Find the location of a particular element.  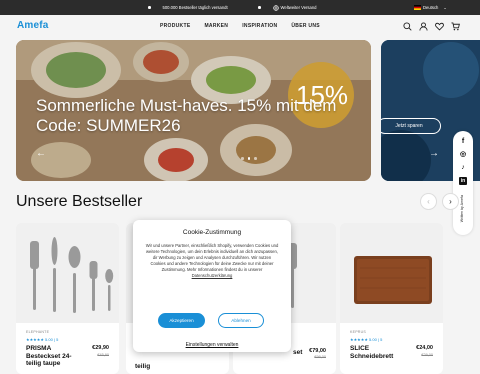

menu-item-brands: MARKEN is located at coordinates (216, 26).